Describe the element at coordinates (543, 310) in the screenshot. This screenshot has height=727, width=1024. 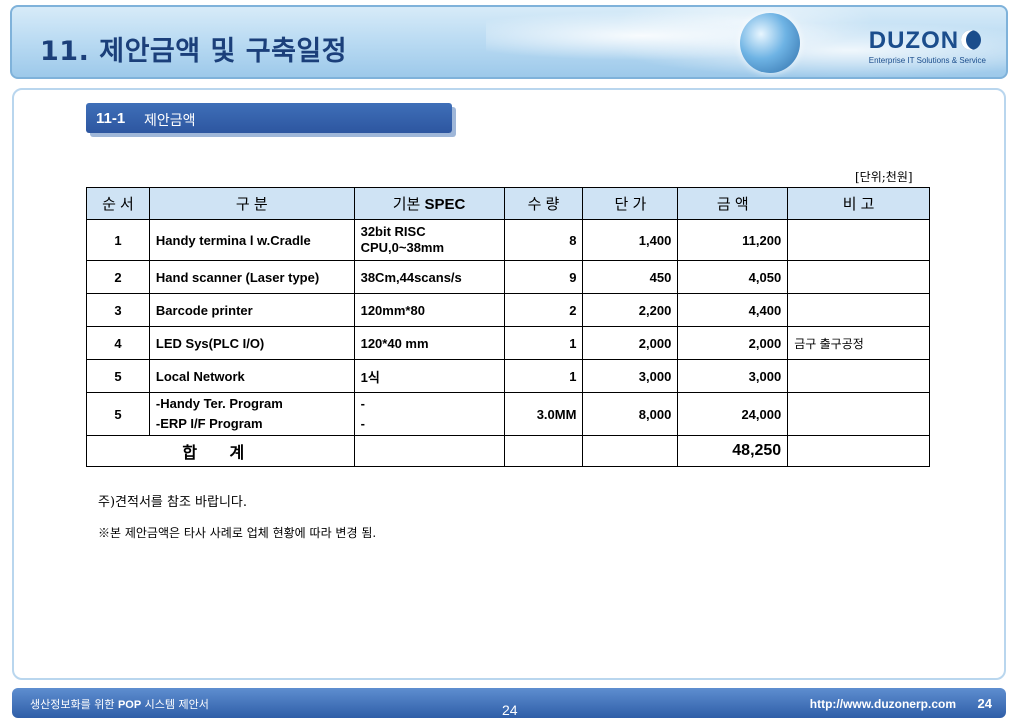
I see `cell-qty: 2` at that location.